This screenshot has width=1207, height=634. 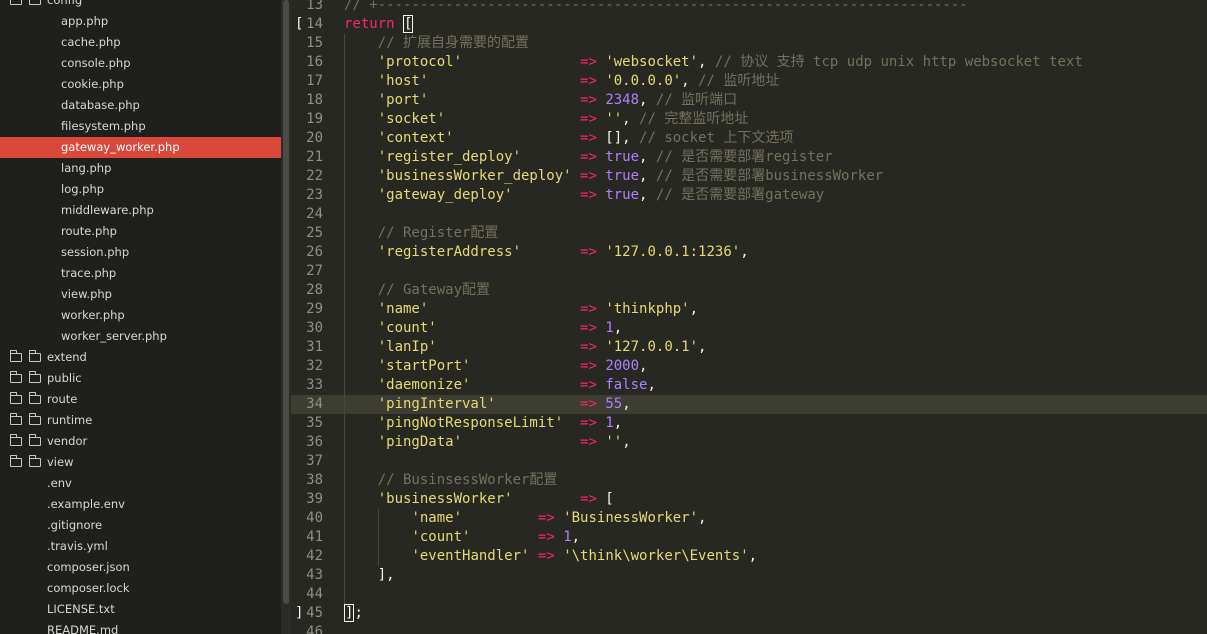 I want to click on folder-item-route: route, so click(x=140, y=399).